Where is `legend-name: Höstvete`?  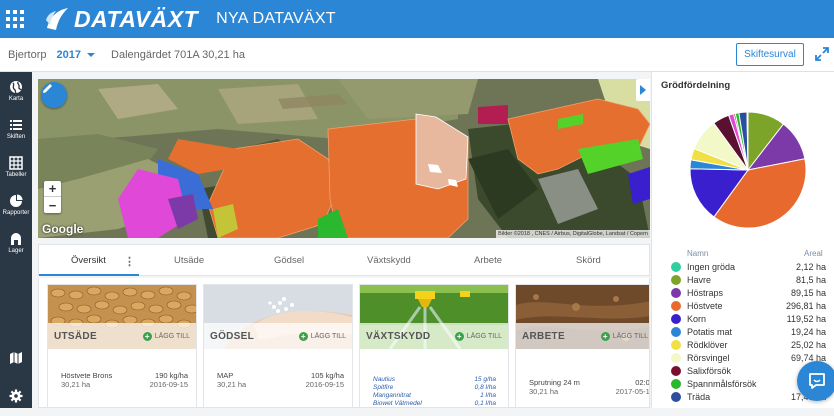
legend-name: Höstvete is located at coordinates (705, 306).